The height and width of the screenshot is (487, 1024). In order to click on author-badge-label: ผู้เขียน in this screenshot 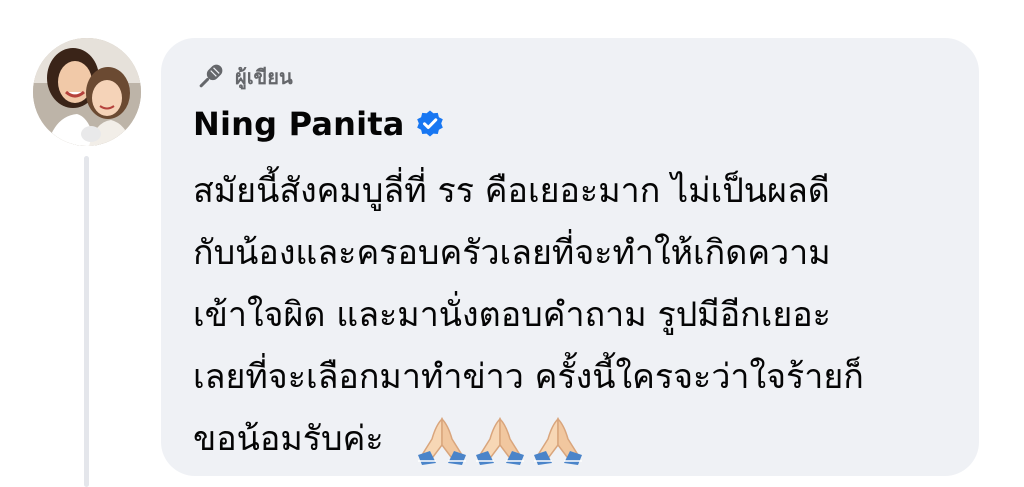, I will do `click(264, 77)`.